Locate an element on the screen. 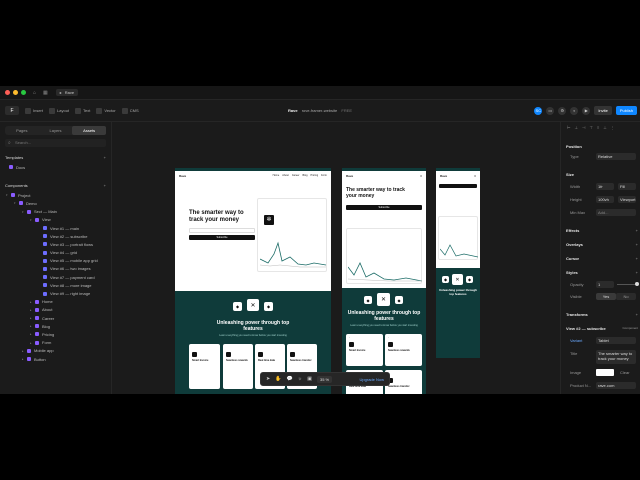 The image size is (640, 480). variant-select: Tablet is located at coordinates (616, 340).